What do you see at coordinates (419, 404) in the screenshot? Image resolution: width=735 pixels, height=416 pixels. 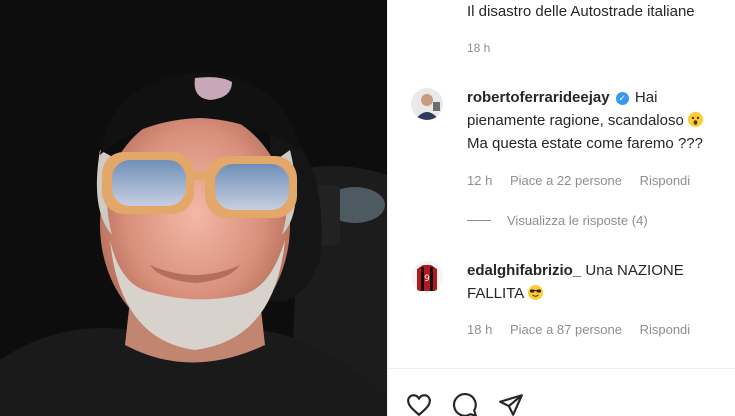 I see `heart-icon` at bounding box center [419, 404].